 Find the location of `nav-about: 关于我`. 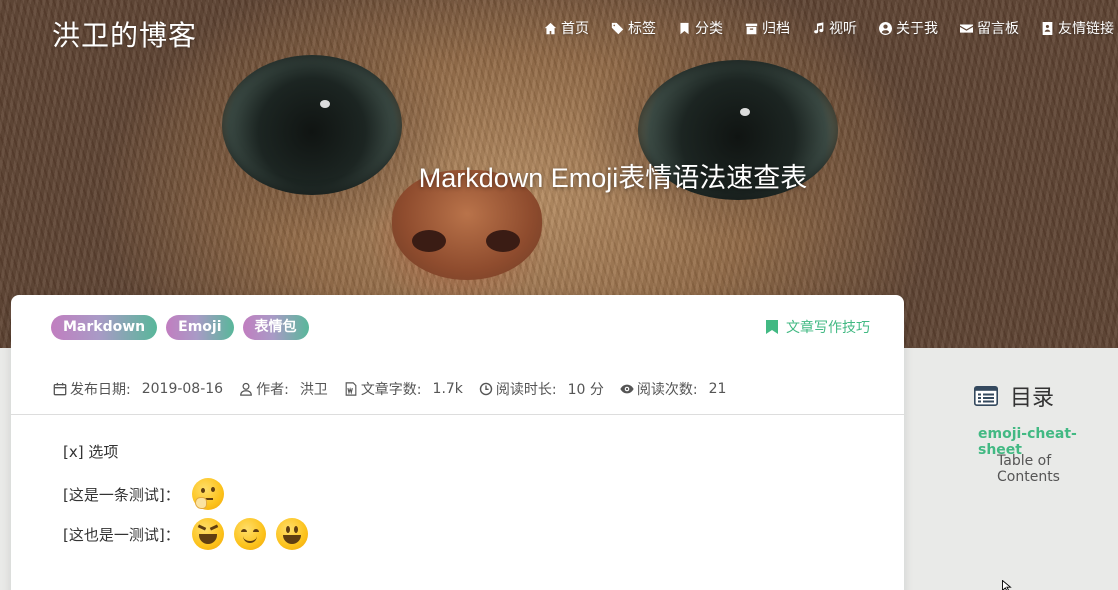

nav-about: 关于我 is located at coordinates (908, 28).